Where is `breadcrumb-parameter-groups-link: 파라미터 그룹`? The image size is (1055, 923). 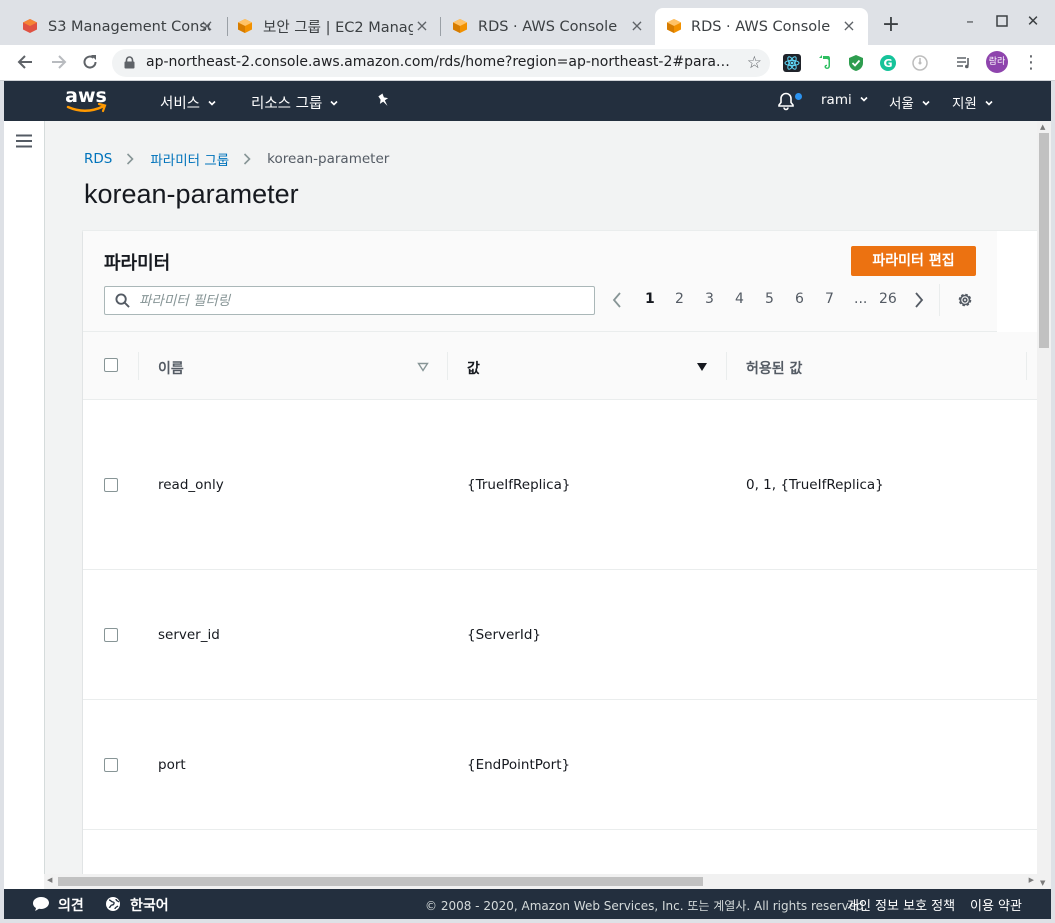
breadcrumb-parameter-groups-link: 파라미터 그룹 is located at coordinates (189, 159).